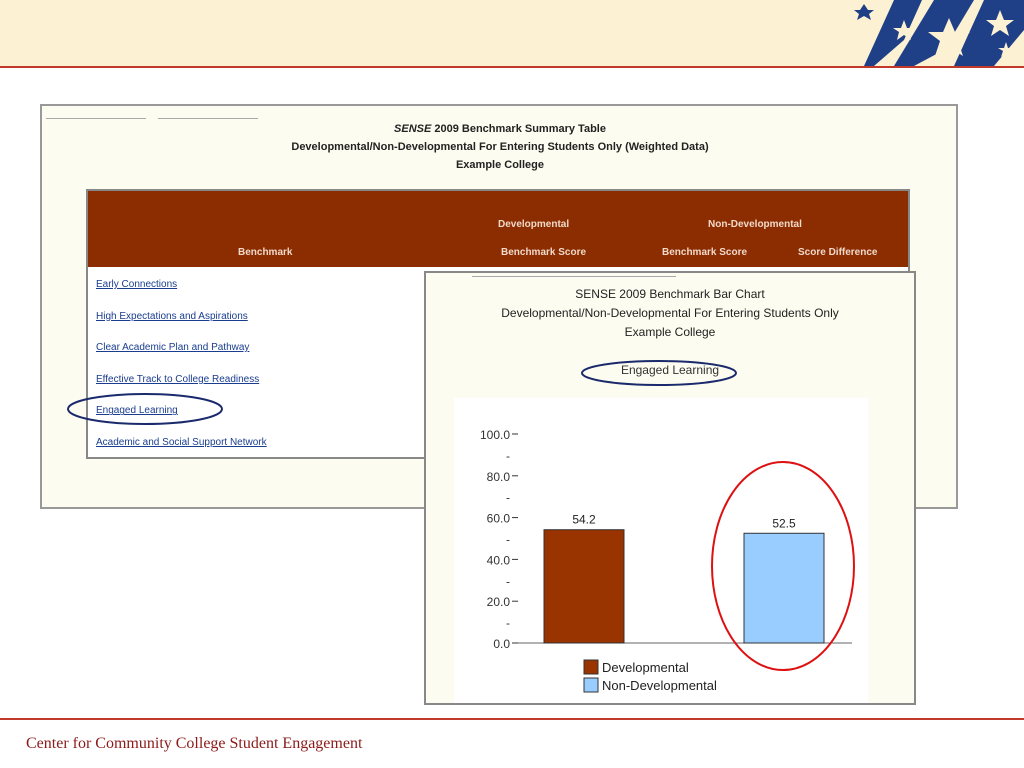 This screenshot has height=768, width=1024. Describe the element at coordinates (499, 519) in the screenshot. I see `y-tick-label: 60.0` at that location.